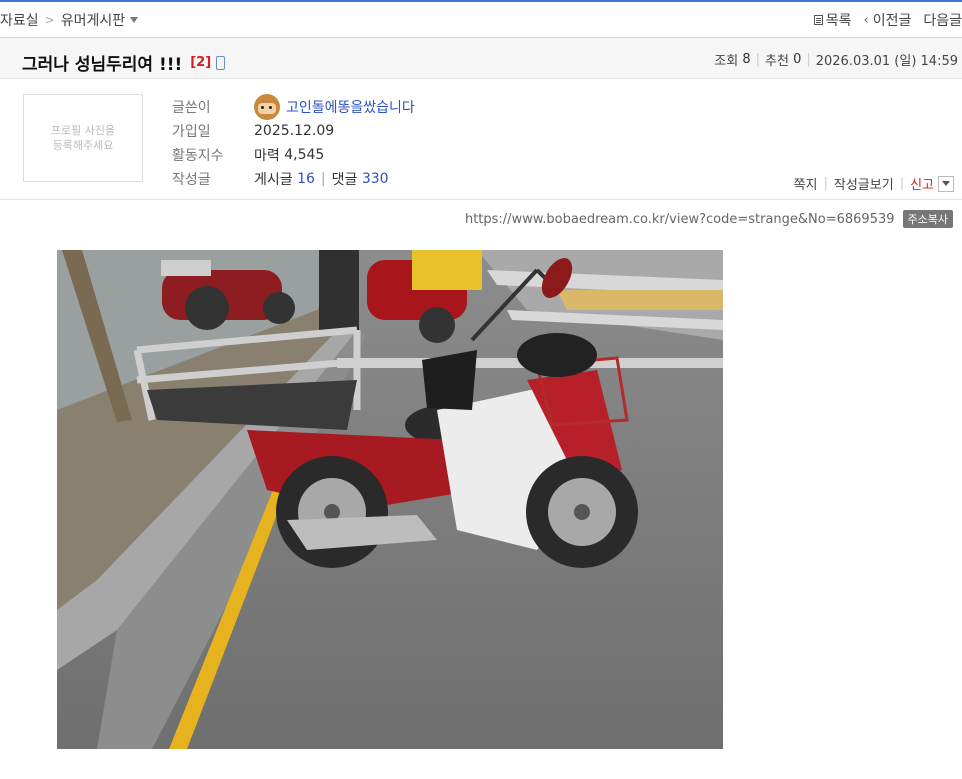 The height and width of the screenshot is (779, 962). I want to click on view-posts-button: 작성글보기, so click(864, 183).